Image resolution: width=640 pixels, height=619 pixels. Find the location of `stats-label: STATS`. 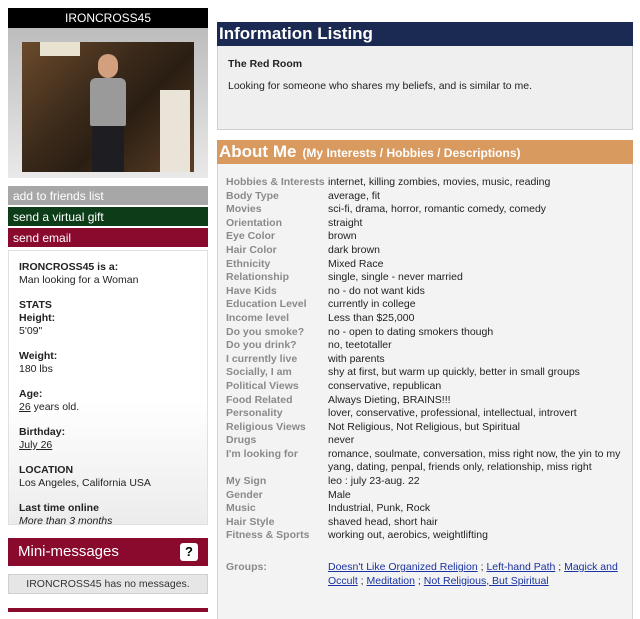

stats-label: STATS is located at coordinates (35, 305).